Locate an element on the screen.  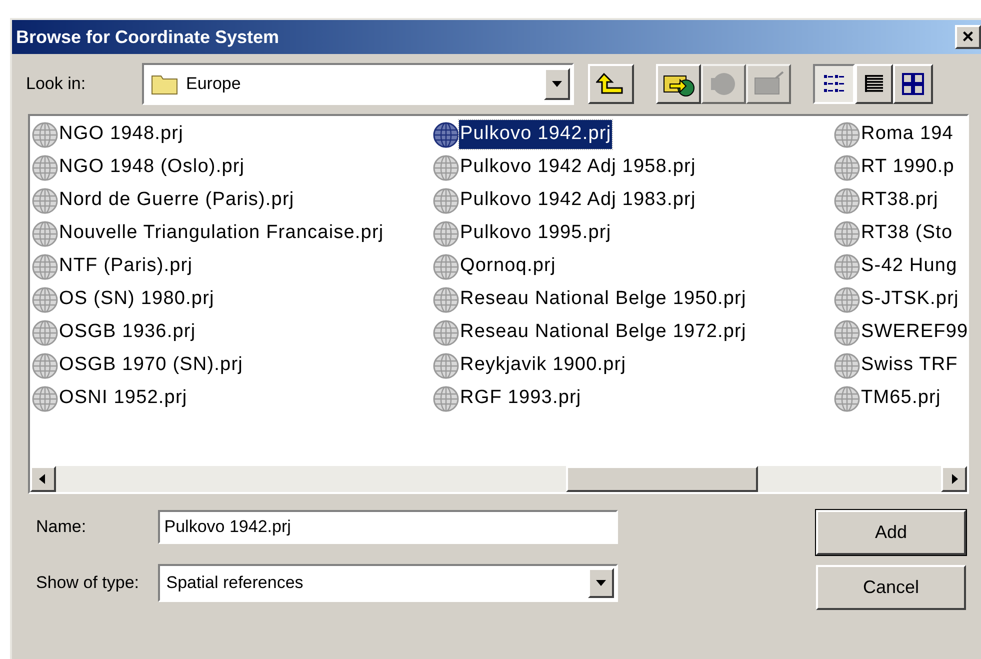
file-name: Pulkovo 1995.prj is located at coordinates (535, 233).